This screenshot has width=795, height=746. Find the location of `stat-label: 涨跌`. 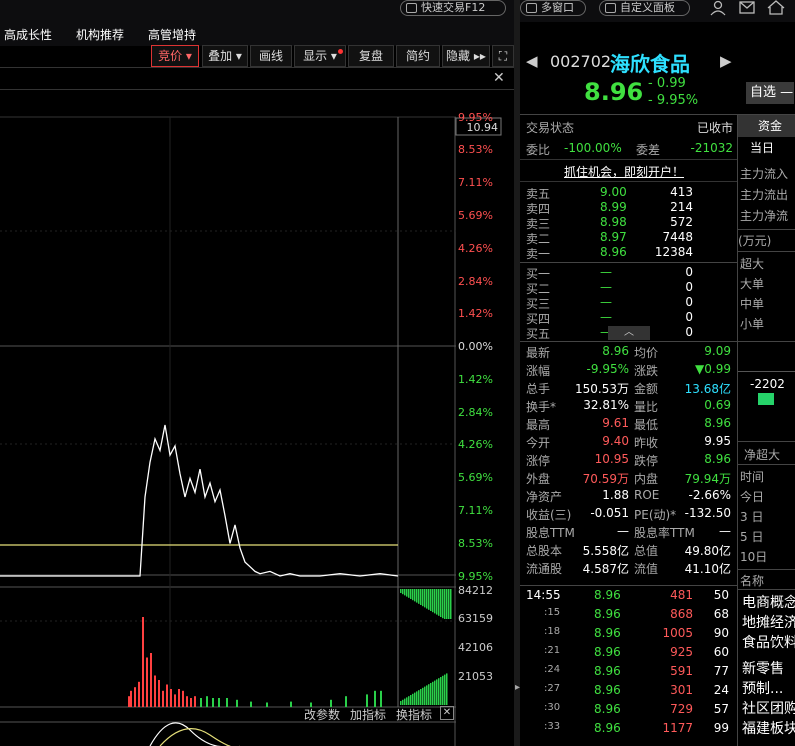

stat-label: 涨跌 is located at coordinates (646, 371).